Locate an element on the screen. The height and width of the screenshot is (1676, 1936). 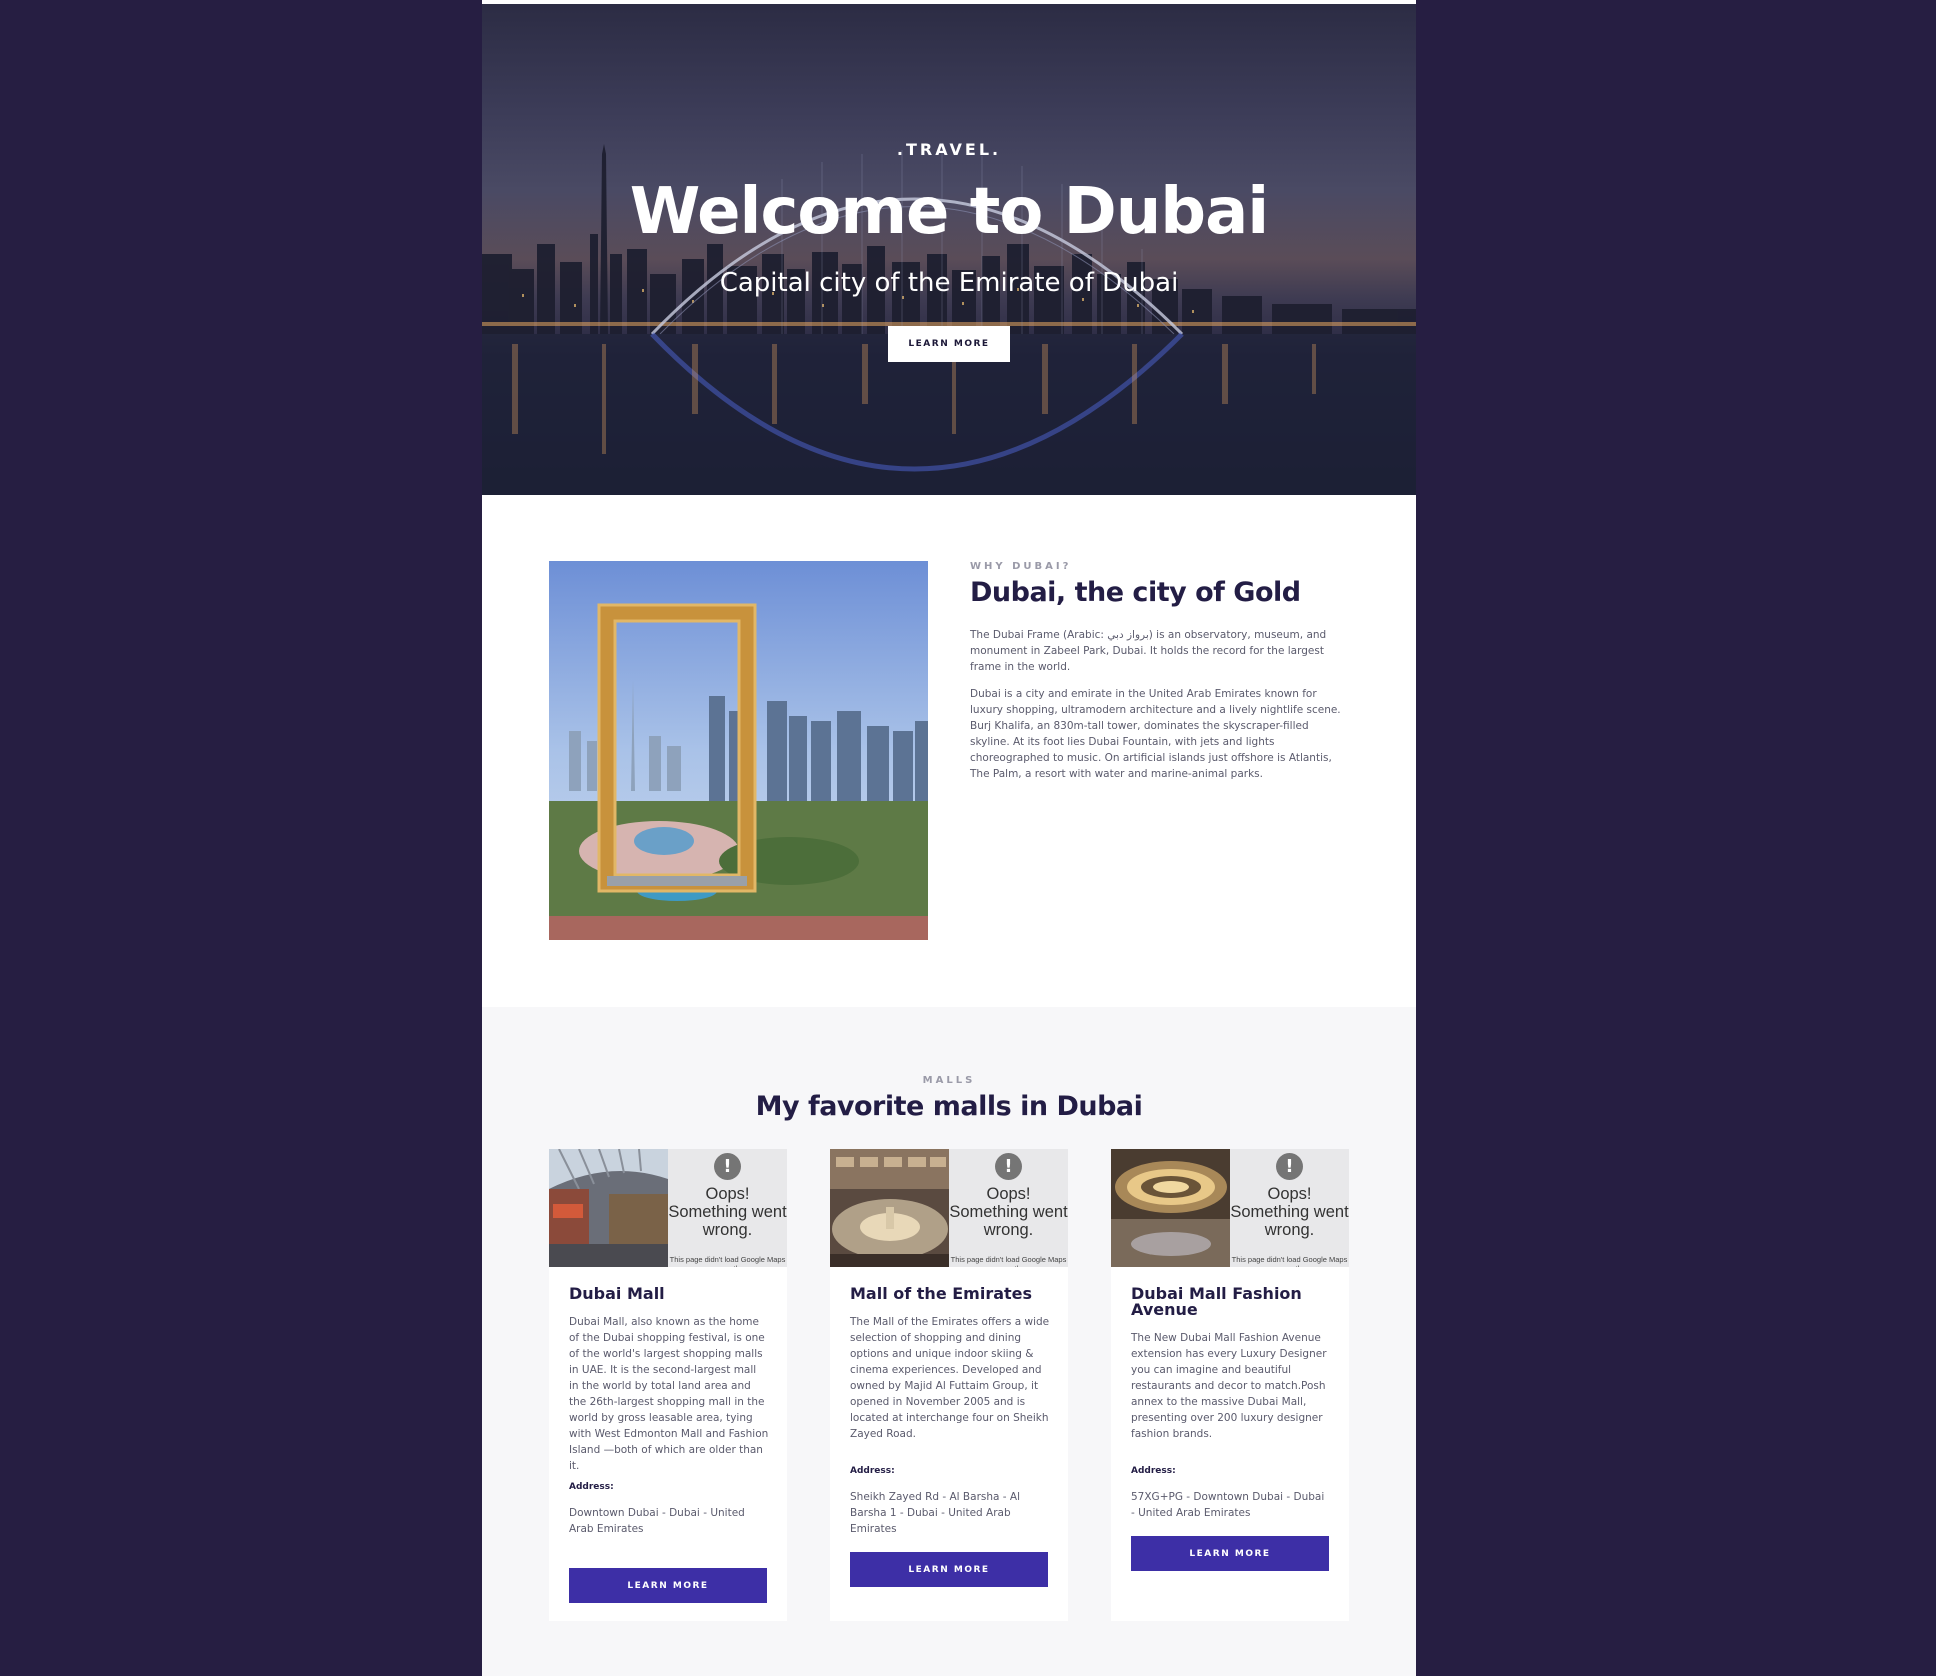
why-title: Dubai, the city of Gold is located at coordinates (1135, 592).